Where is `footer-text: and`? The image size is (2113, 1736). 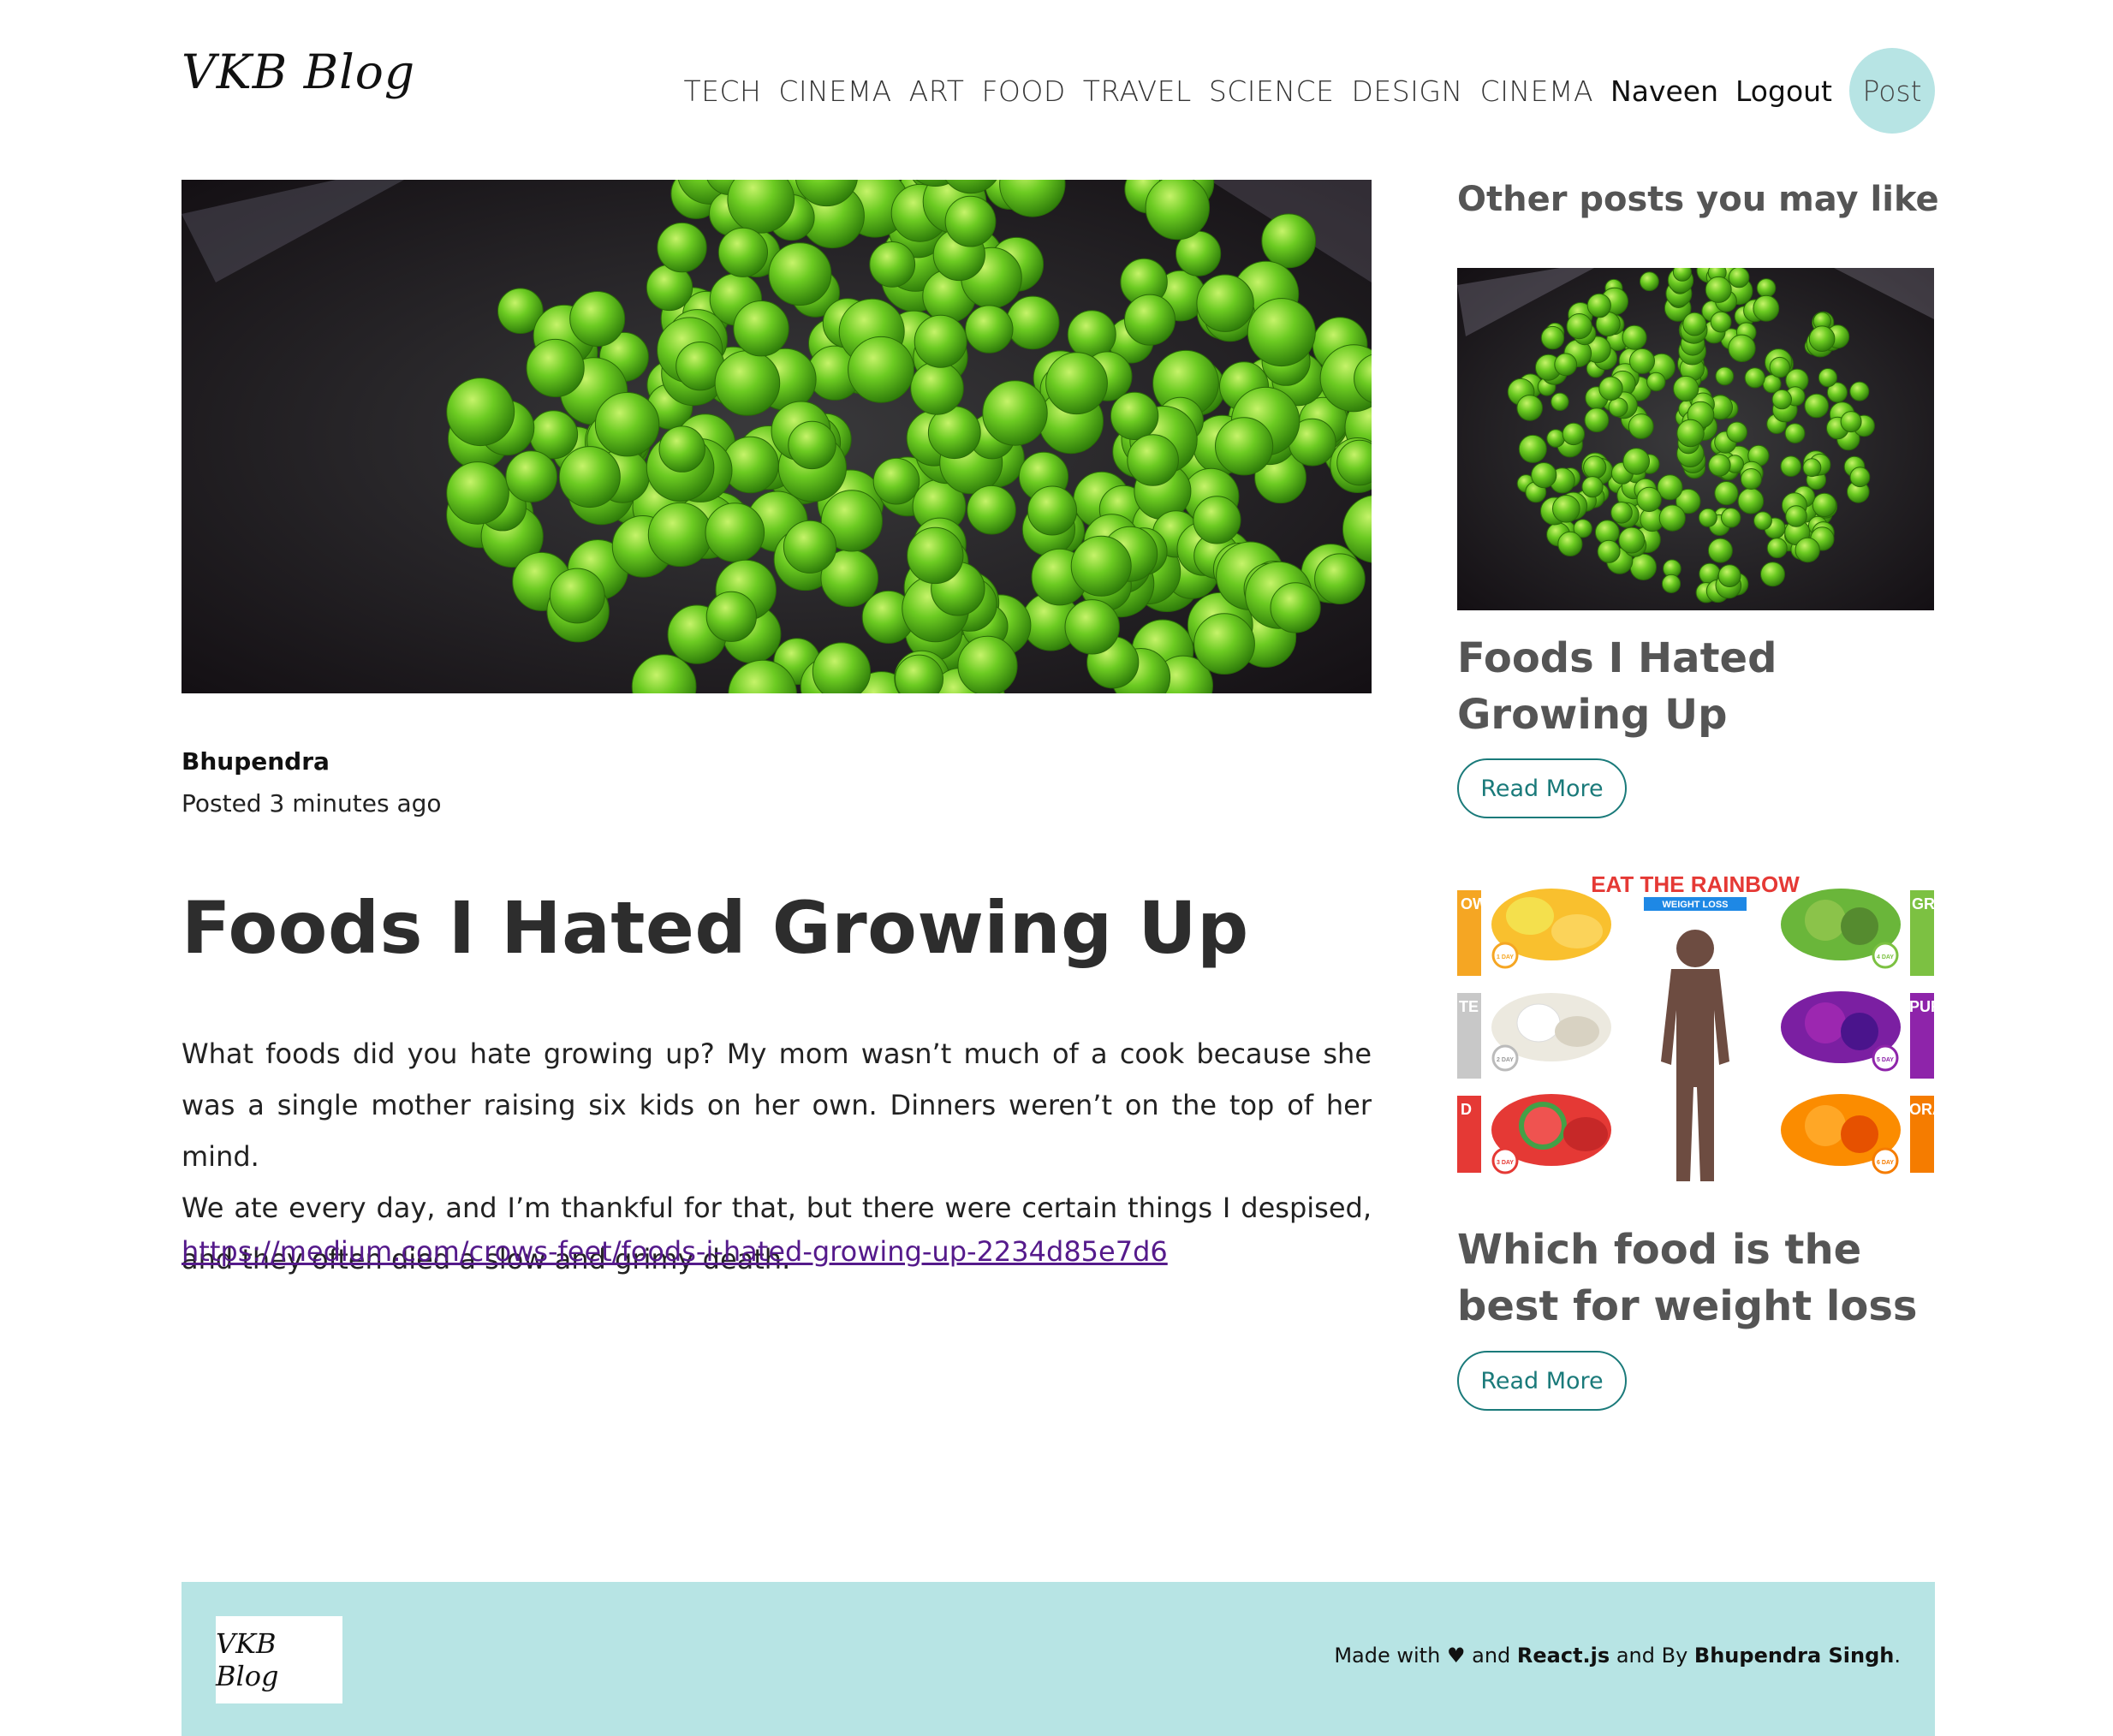
footer-text: and is located at coordinates (1491, 1656).